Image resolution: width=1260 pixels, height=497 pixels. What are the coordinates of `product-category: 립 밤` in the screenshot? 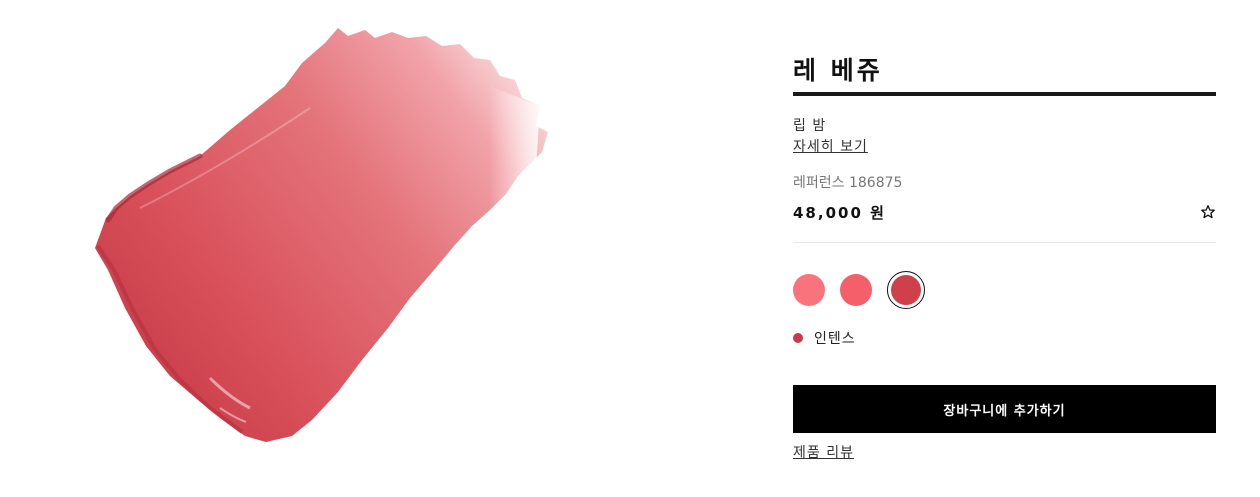 It's located at (810, 126).